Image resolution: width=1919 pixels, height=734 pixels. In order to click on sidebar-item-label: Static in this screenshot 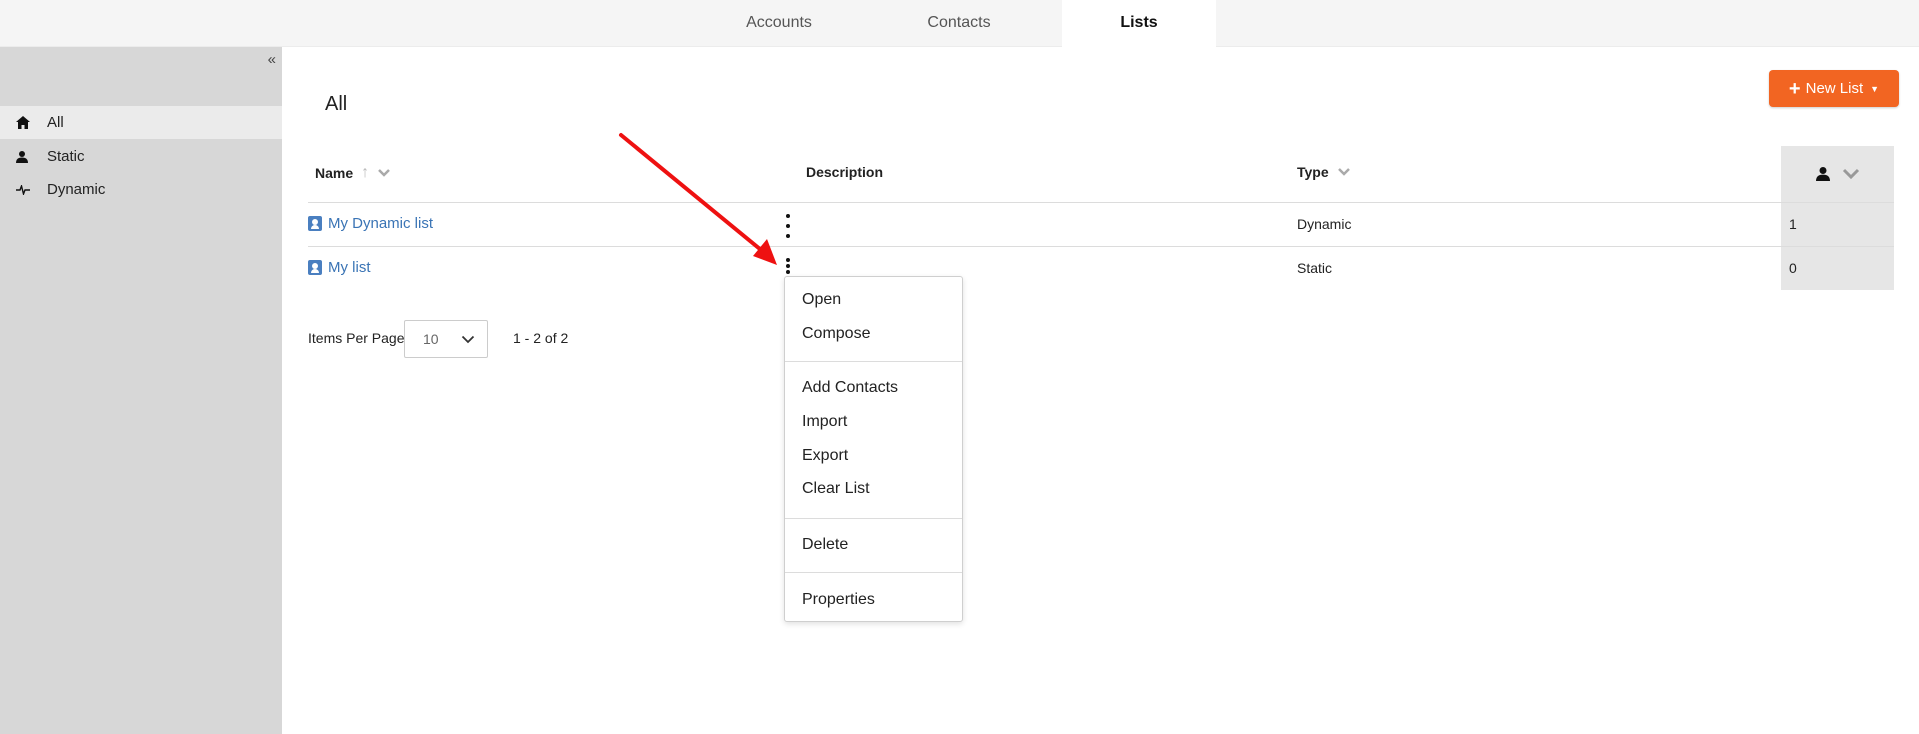, I will do `click(66, 156)`.